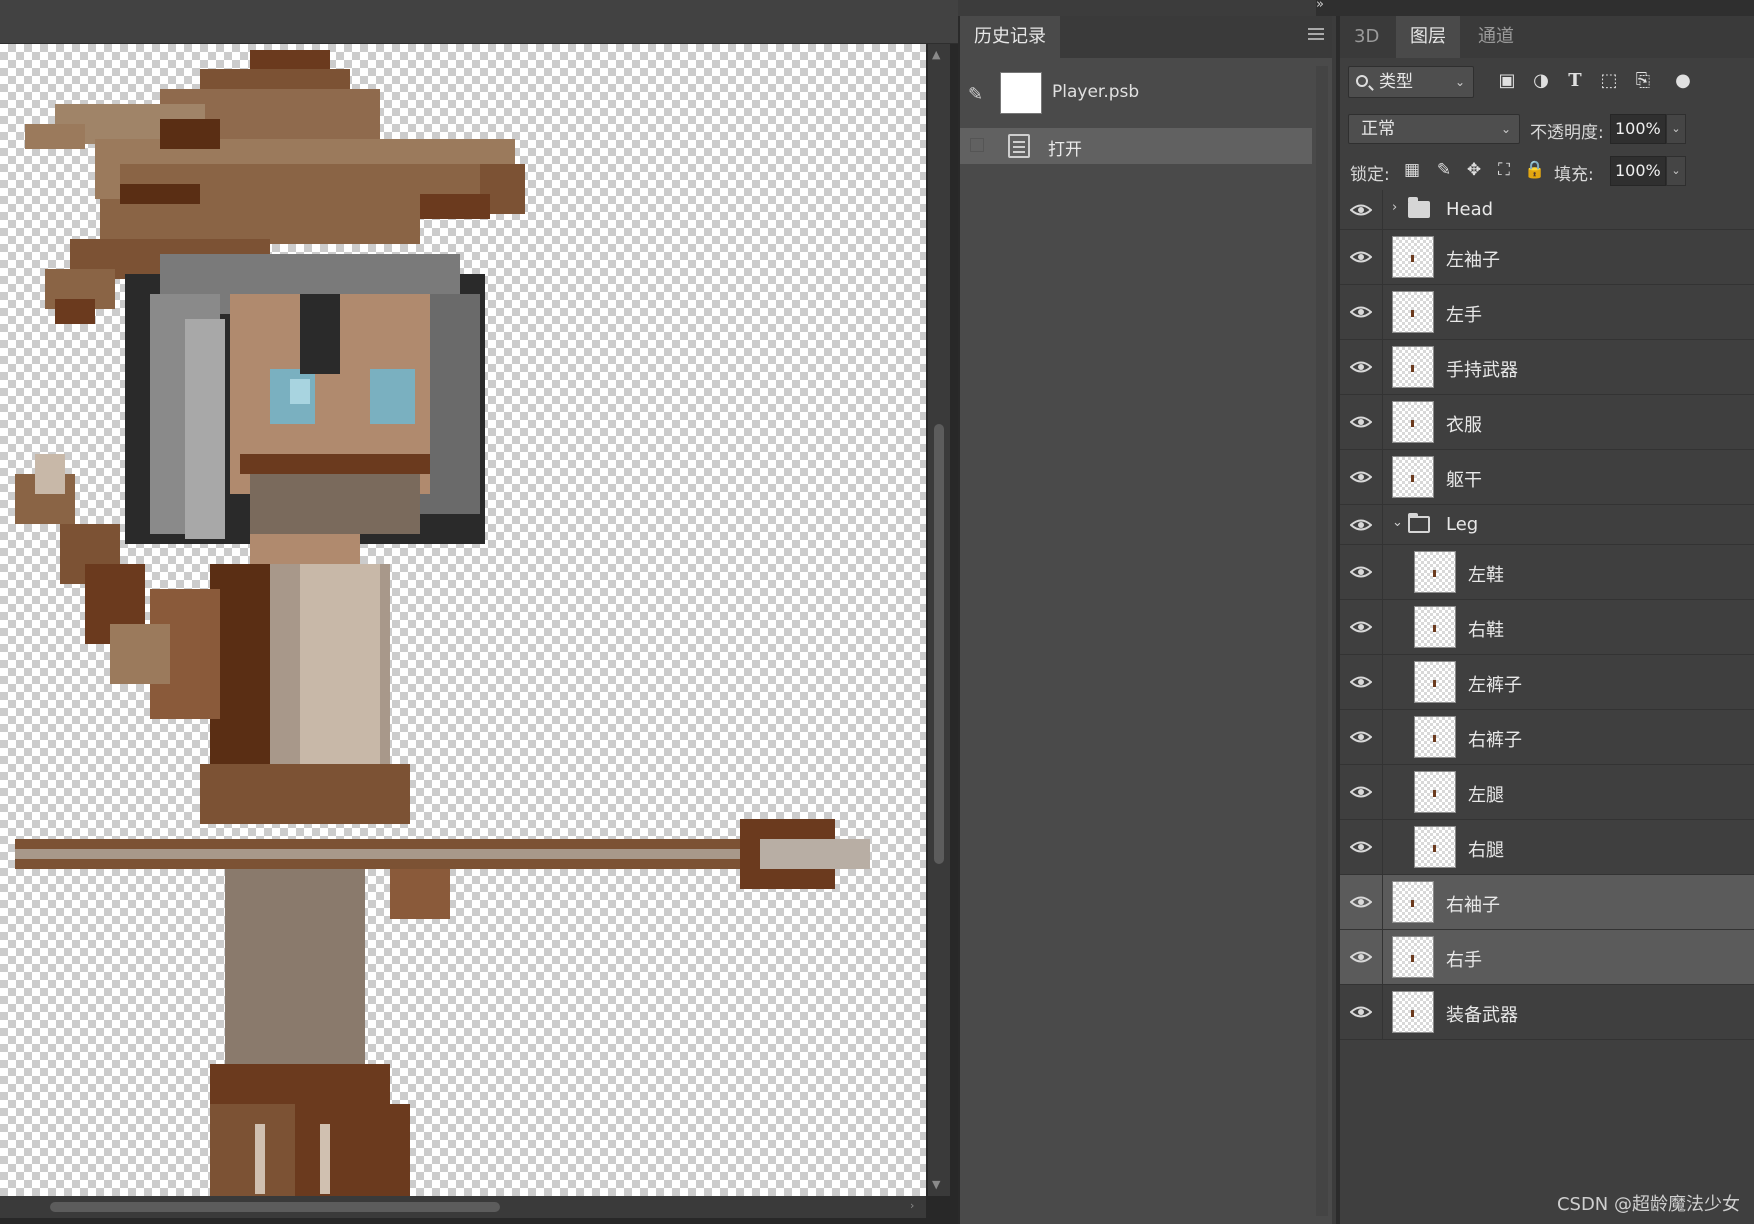  Describe the element at coordinates (1547, 422) in the screenshot. I see `layer-row: 衣服` at that location.